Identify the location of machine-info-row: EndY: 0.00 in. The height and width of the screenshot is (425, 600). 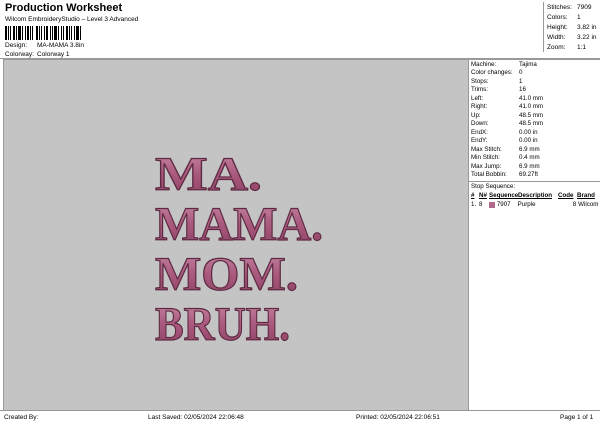
(504, 141).